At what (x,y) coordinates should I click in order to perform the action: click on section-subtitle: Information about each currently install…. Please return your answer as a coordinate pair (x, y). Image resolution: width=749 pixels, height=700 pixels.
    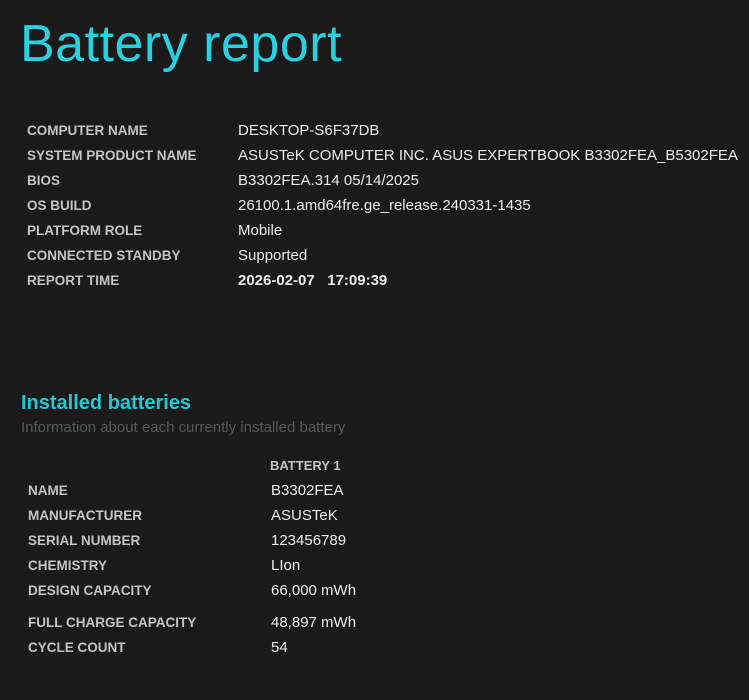
    Looking at the image, I should click on (183, 427).